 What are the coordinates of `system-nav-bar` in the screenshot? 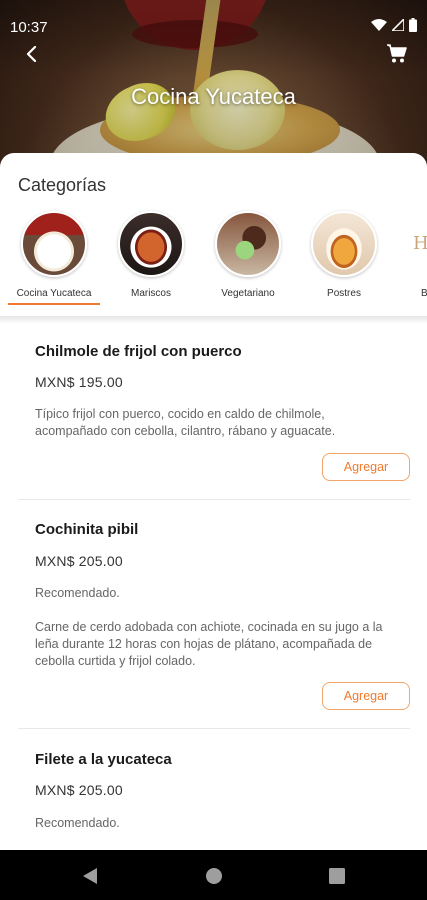 It's located at (213, 875).